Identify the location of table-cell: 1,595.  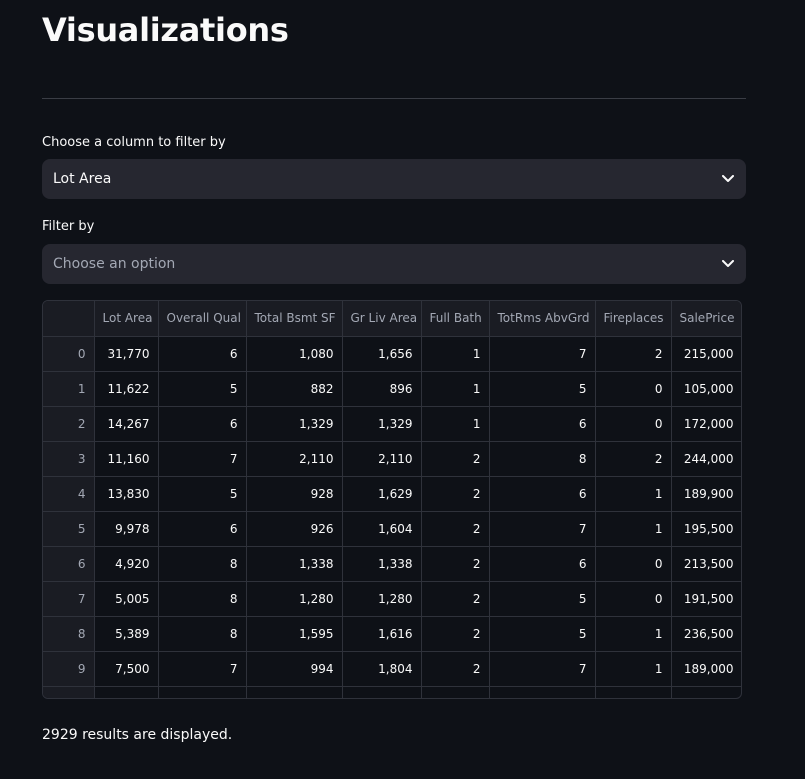
(294, 634).